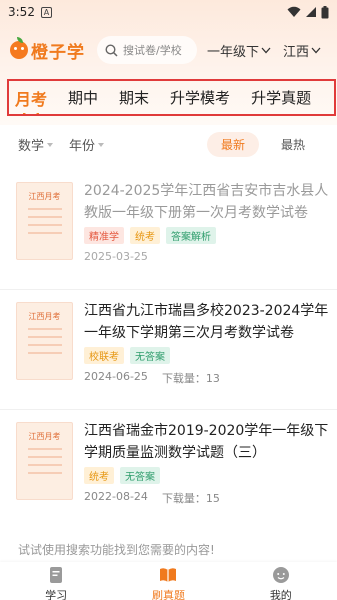 The height and width of the screenshot is (600, 337). I want to click on year-filter: 年份, so click(87, 144).